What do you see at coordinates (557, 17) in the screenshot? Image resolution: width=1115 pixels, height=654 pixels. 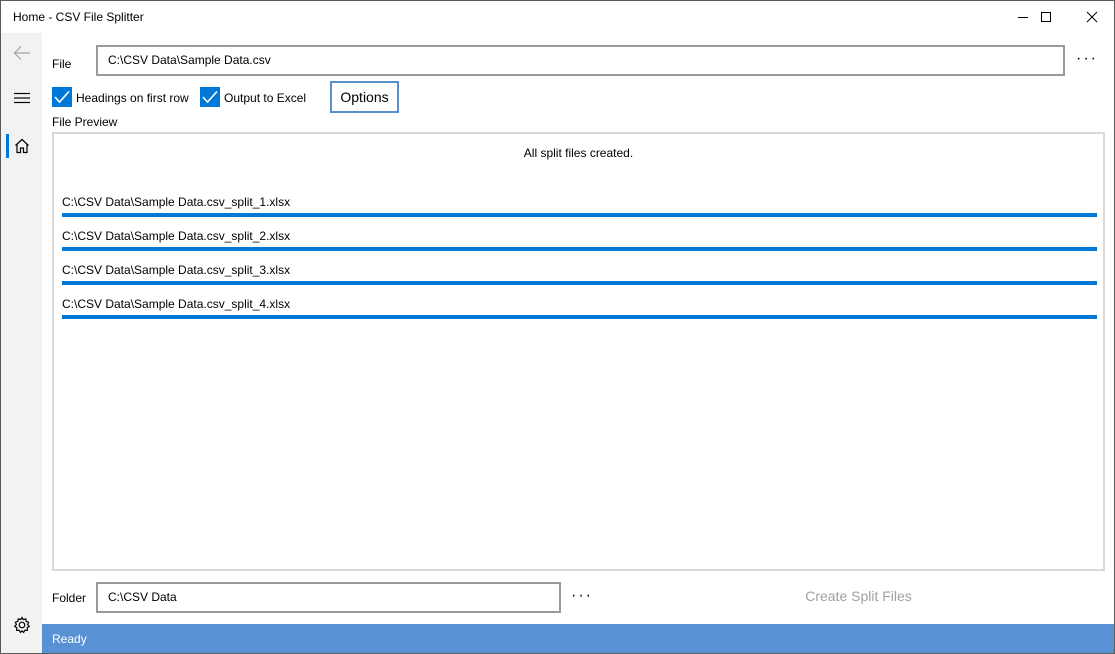 I see `title-bar: Home - CSV File Splitter` at bounding box center [557, 17].